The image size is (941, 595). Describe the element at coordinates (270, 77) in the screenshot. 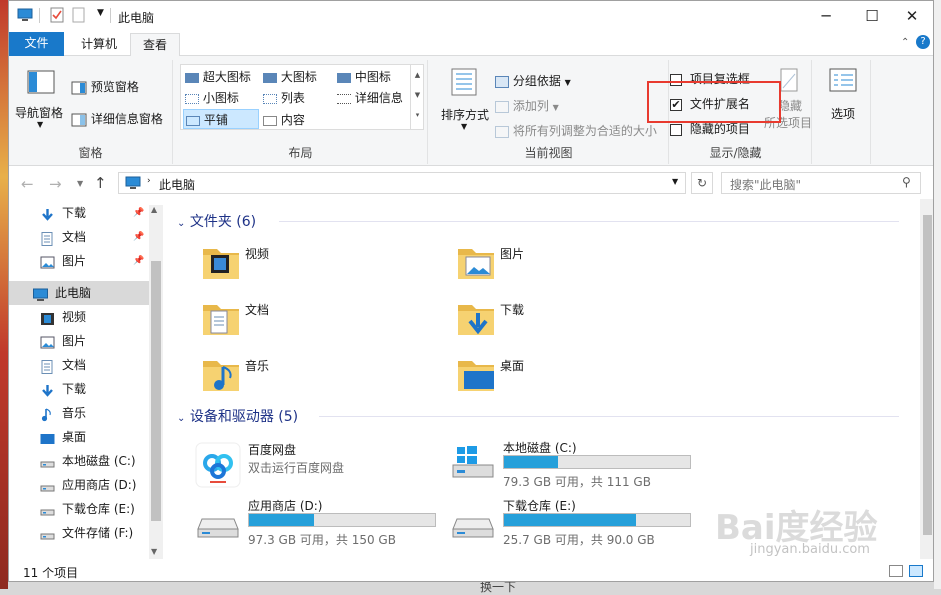

I see `large-icons-icon` at that location.